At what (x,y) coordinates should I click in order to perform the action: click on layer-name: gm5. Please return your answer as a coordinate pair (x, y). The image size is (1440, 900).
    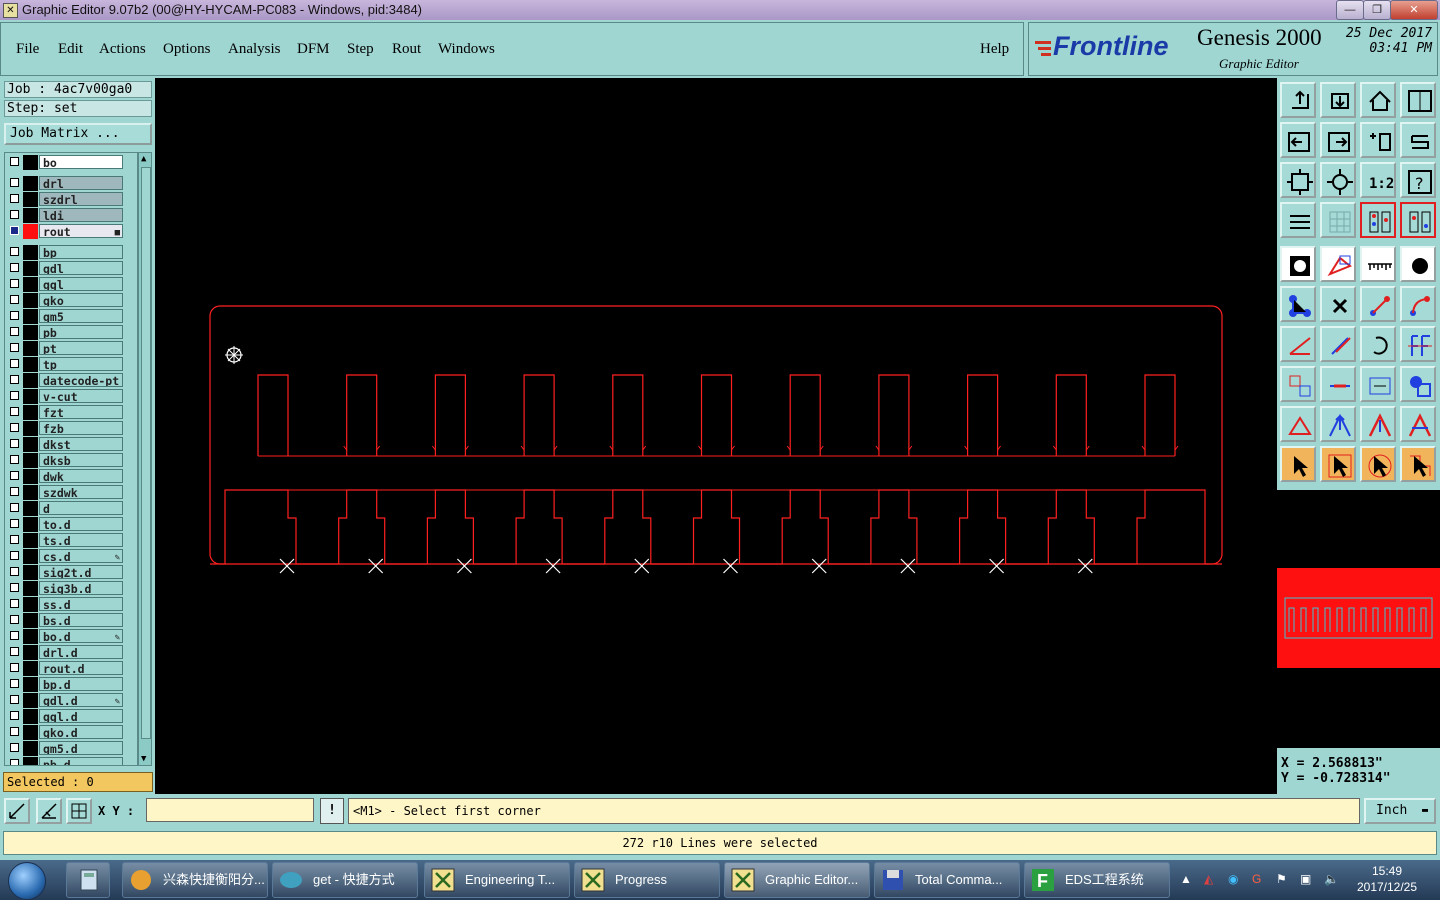
    Looking at the image, I should click on (81, 316).